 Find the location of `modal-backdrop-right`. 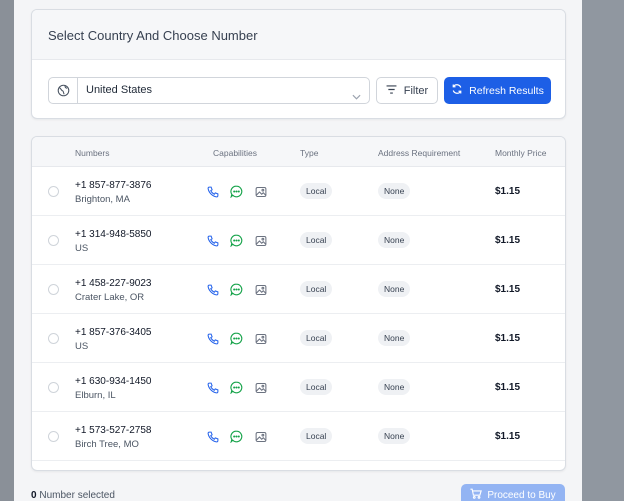

modal-backdrop-right is located at coordinates (603, 250).